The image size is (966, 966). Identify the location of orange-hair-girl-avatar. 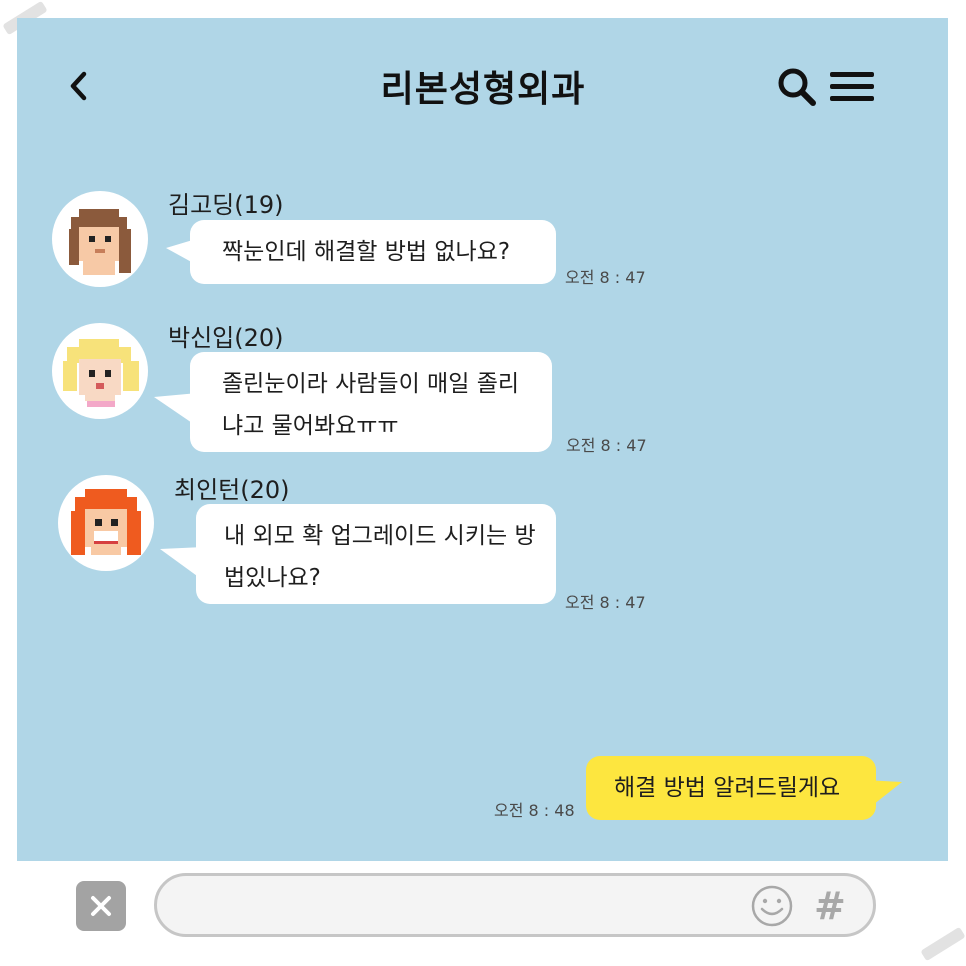
(106, 523).